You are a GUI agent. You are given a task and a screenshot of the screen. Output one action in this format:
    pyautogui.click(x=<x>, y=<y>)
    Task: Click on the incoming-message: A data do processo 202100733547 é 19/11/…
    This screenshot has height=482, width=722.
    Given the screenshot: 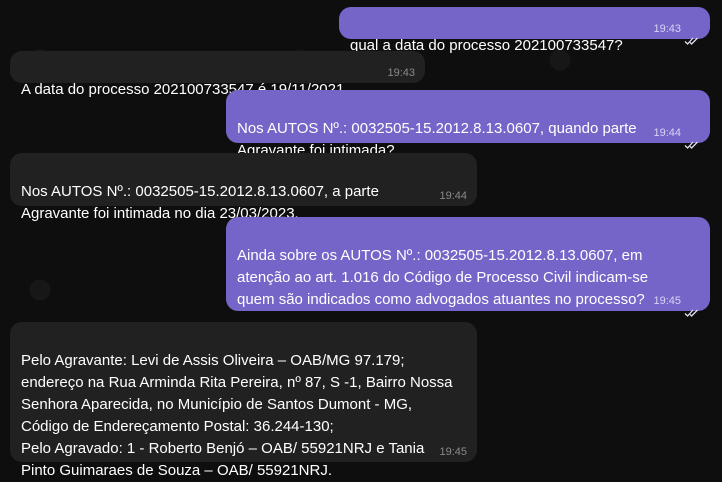 What is the action you would take?
    pyautogui.click(x=217, y=74)
    